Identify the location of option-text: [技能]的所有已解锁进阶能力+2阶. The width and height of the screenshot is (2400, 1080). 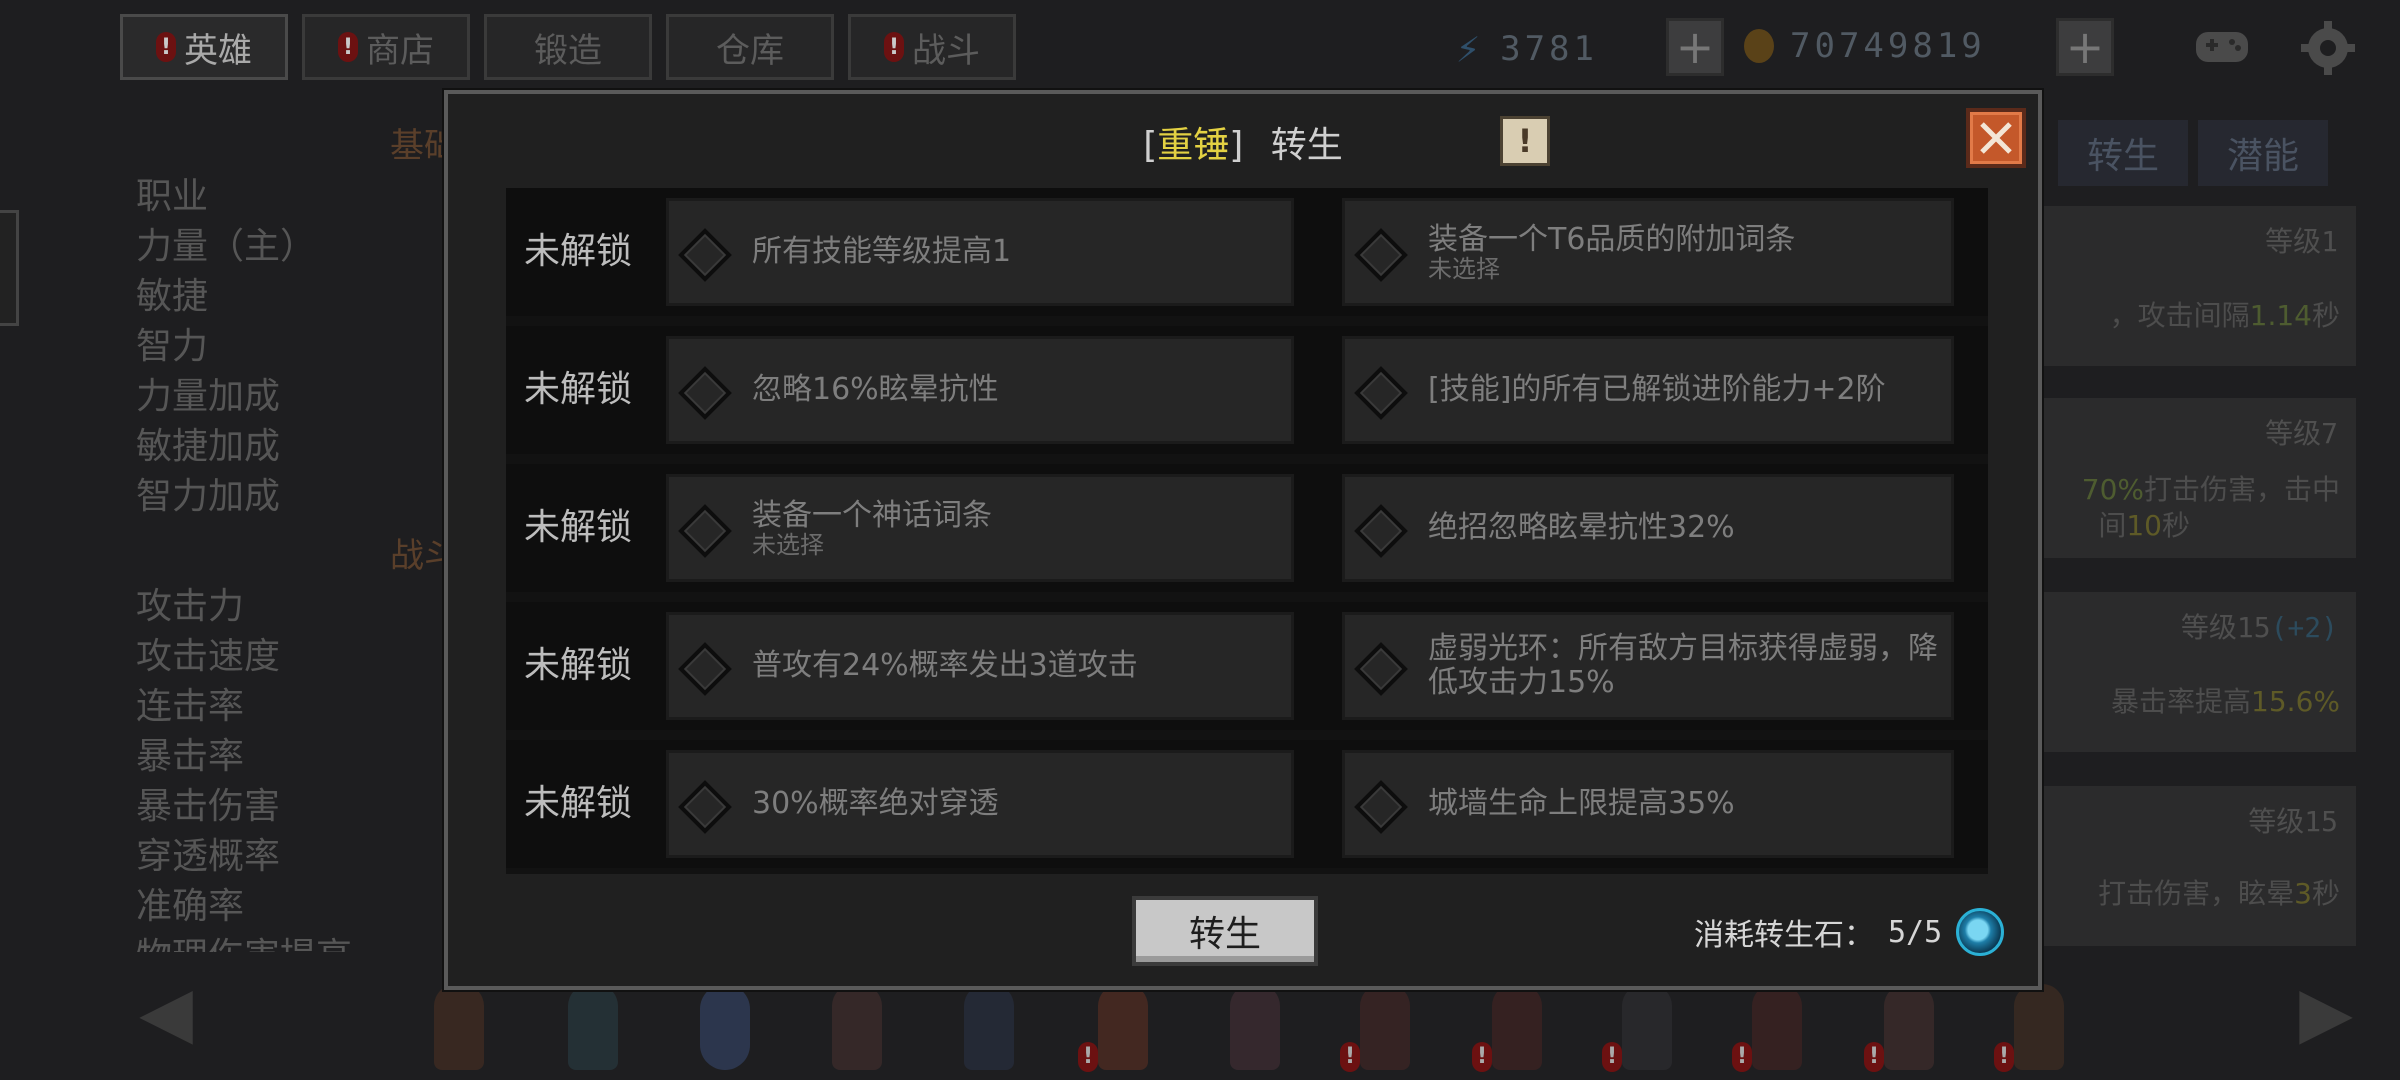
(1657, 389).